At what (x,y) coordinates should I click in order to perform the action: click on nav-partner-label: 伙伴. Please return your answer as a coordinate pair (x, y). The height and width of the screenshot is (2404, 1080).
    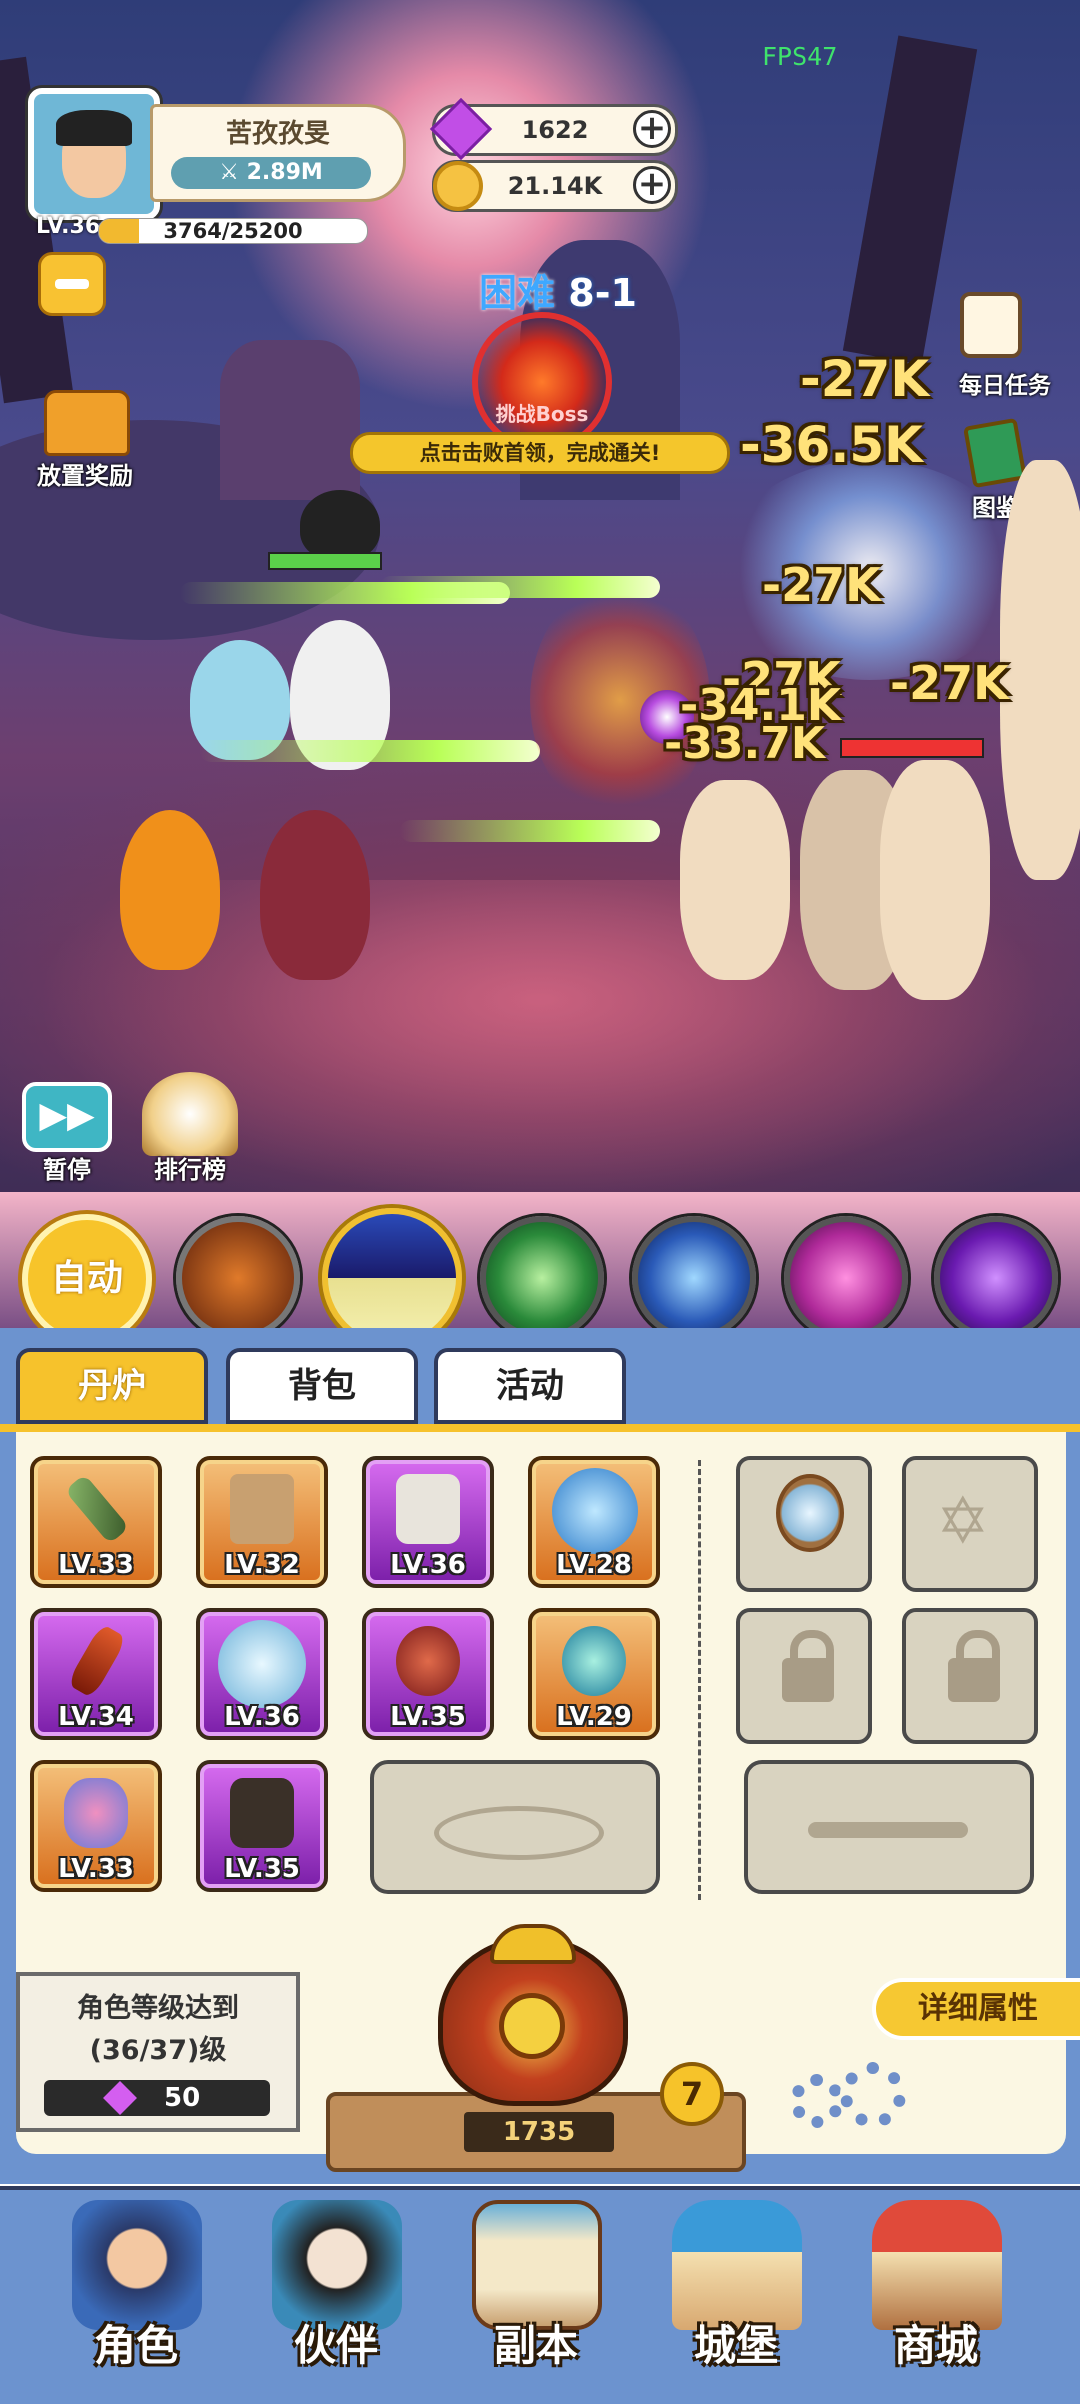
    Looking at the image, I should click on (336, 2342).